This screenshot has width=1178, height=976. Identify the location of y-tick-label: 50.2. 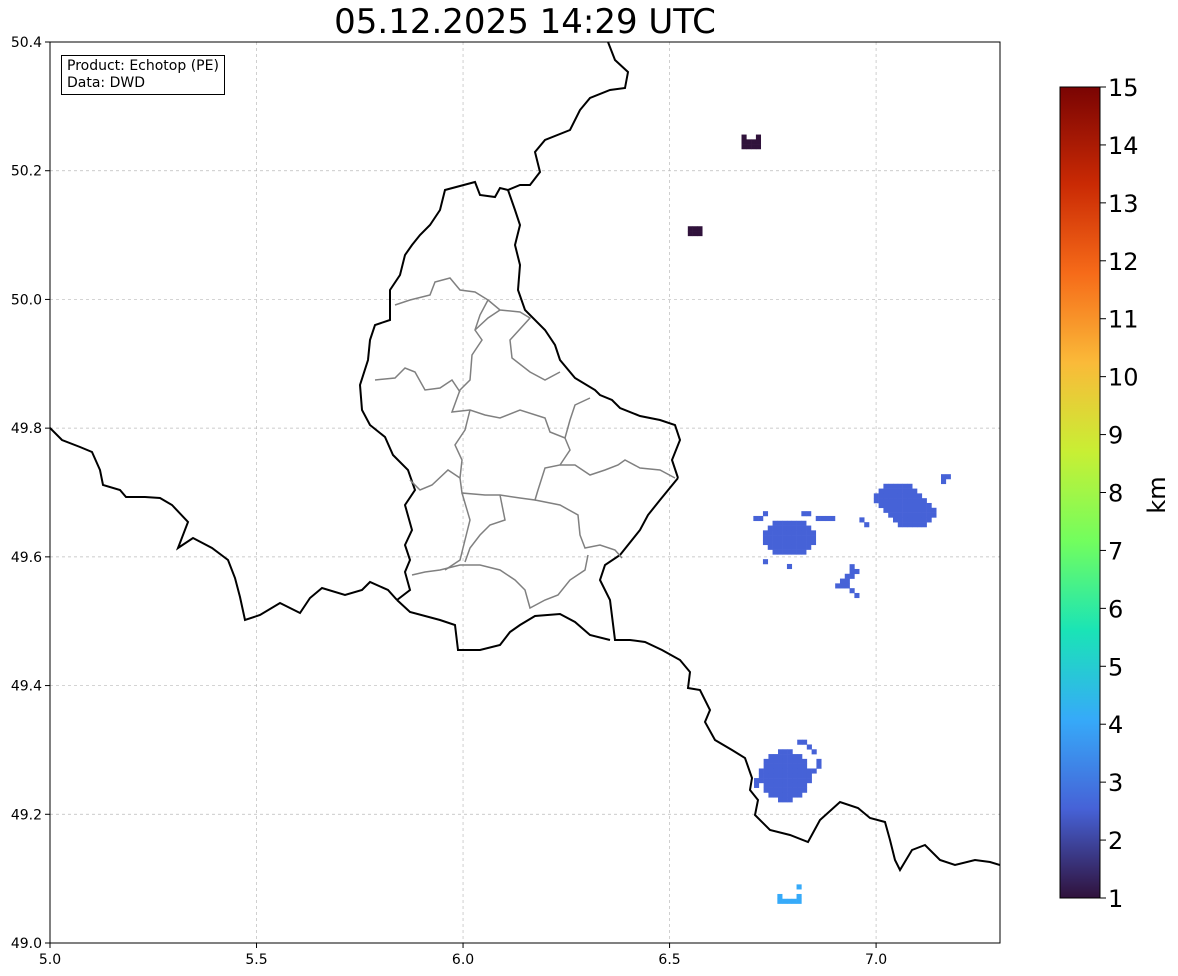
(26, 172).